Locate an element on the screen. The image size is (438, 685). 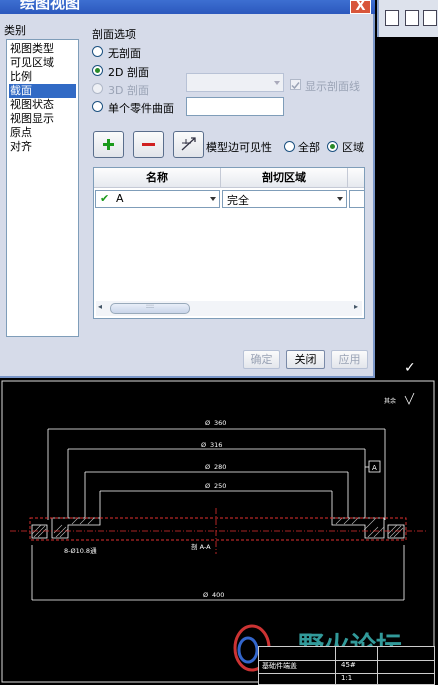
view-icon is located at coordinates (412, 18).